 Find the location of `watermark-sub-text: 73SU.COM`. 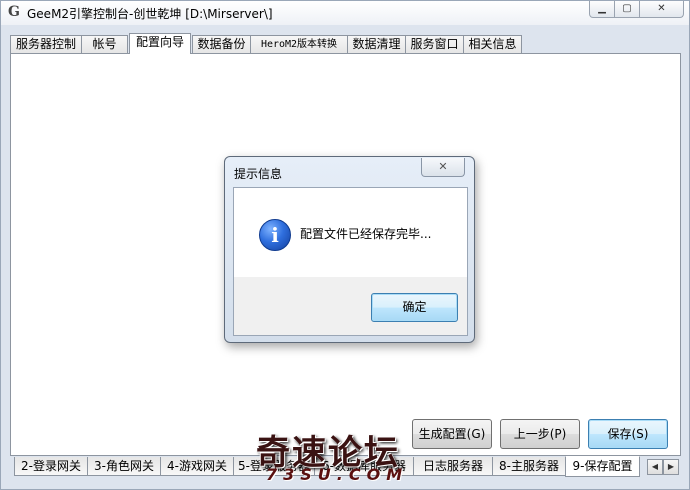

watermark-sub-text: 73SU.COM is located at coordinates (337, 474).